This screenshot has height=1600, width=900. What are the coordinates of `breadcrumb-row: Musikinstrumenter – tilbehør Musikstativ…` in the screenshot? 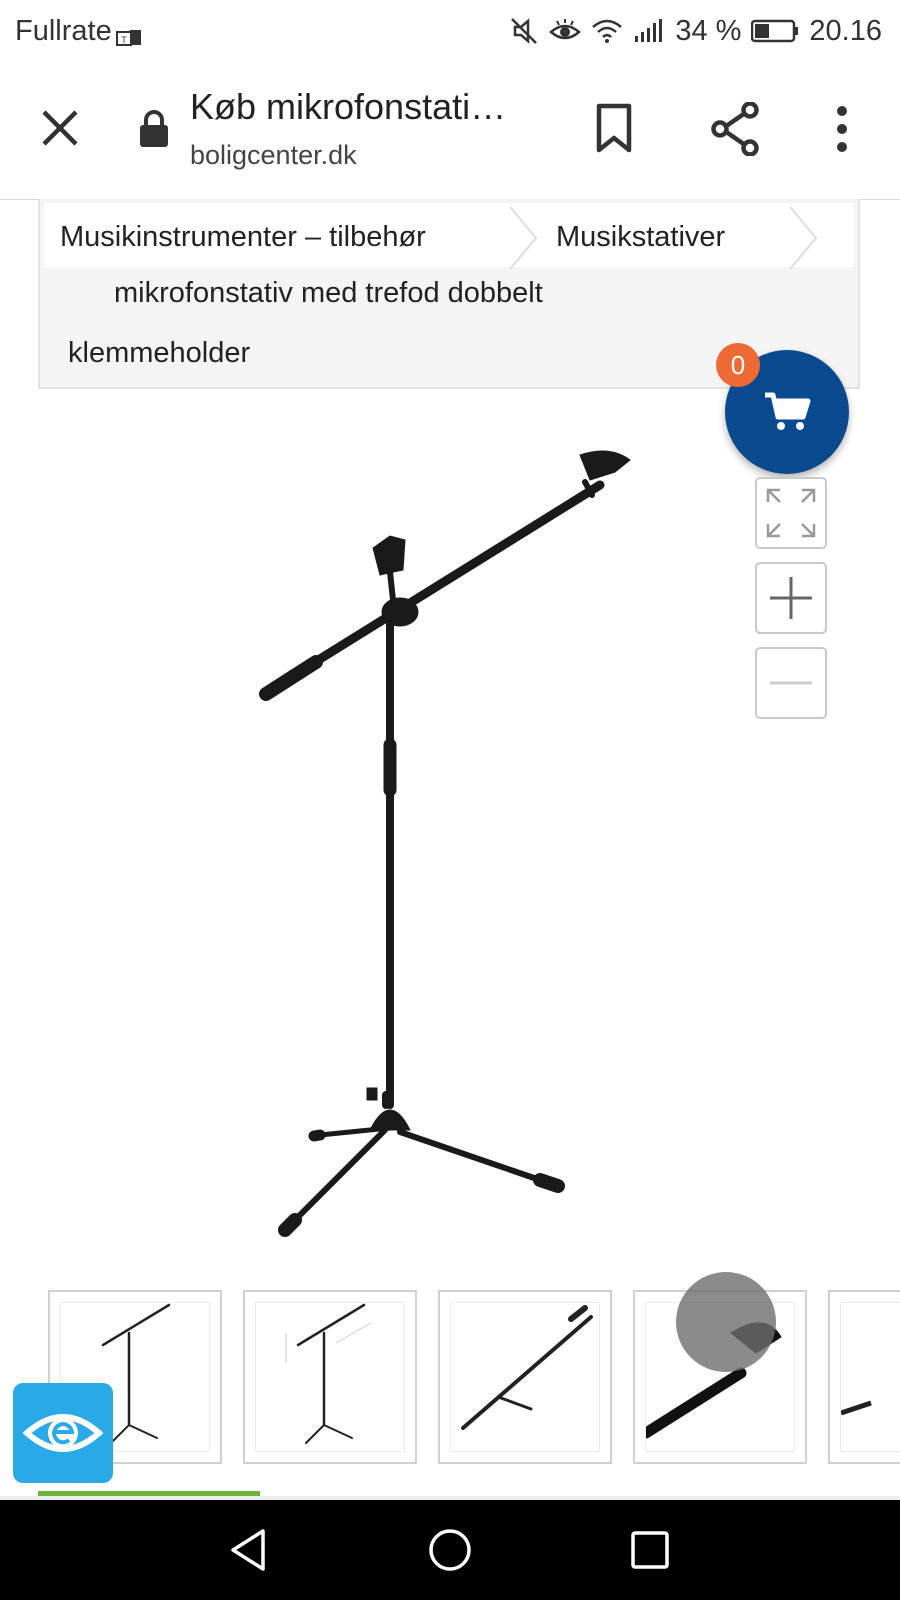 It's located at (450, 236).